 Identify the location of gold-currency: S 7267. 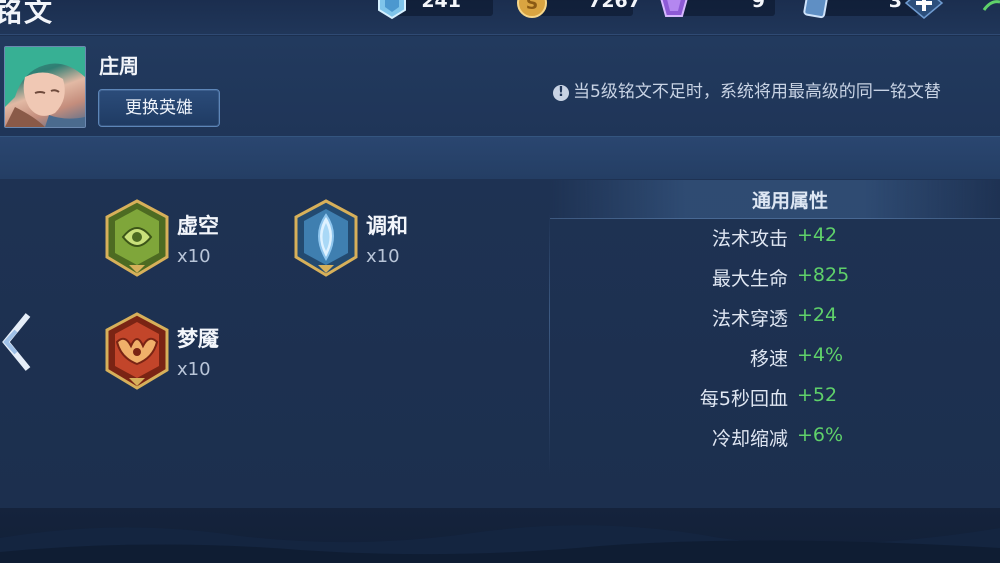
(578, 10).